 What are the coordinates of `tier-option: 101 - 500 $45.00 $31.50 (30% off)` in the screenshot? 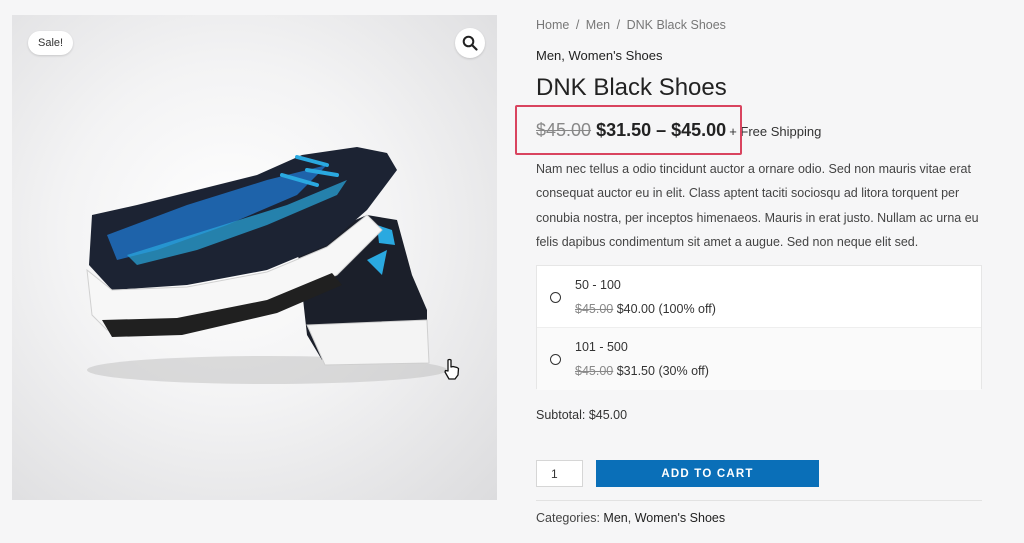 It's located at (759, 359).